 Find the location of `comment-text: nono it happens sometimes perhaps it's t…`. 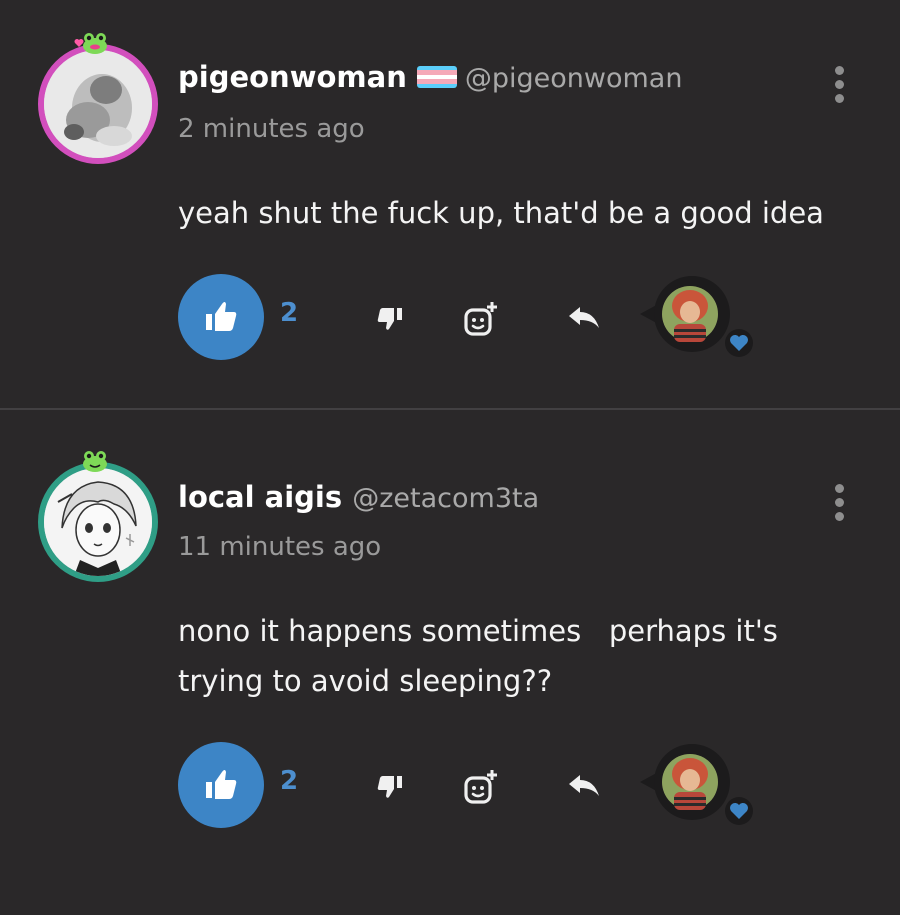

comment-text: nono it happens sometimes perhaps it's t… is located at coordinates (478, 656).